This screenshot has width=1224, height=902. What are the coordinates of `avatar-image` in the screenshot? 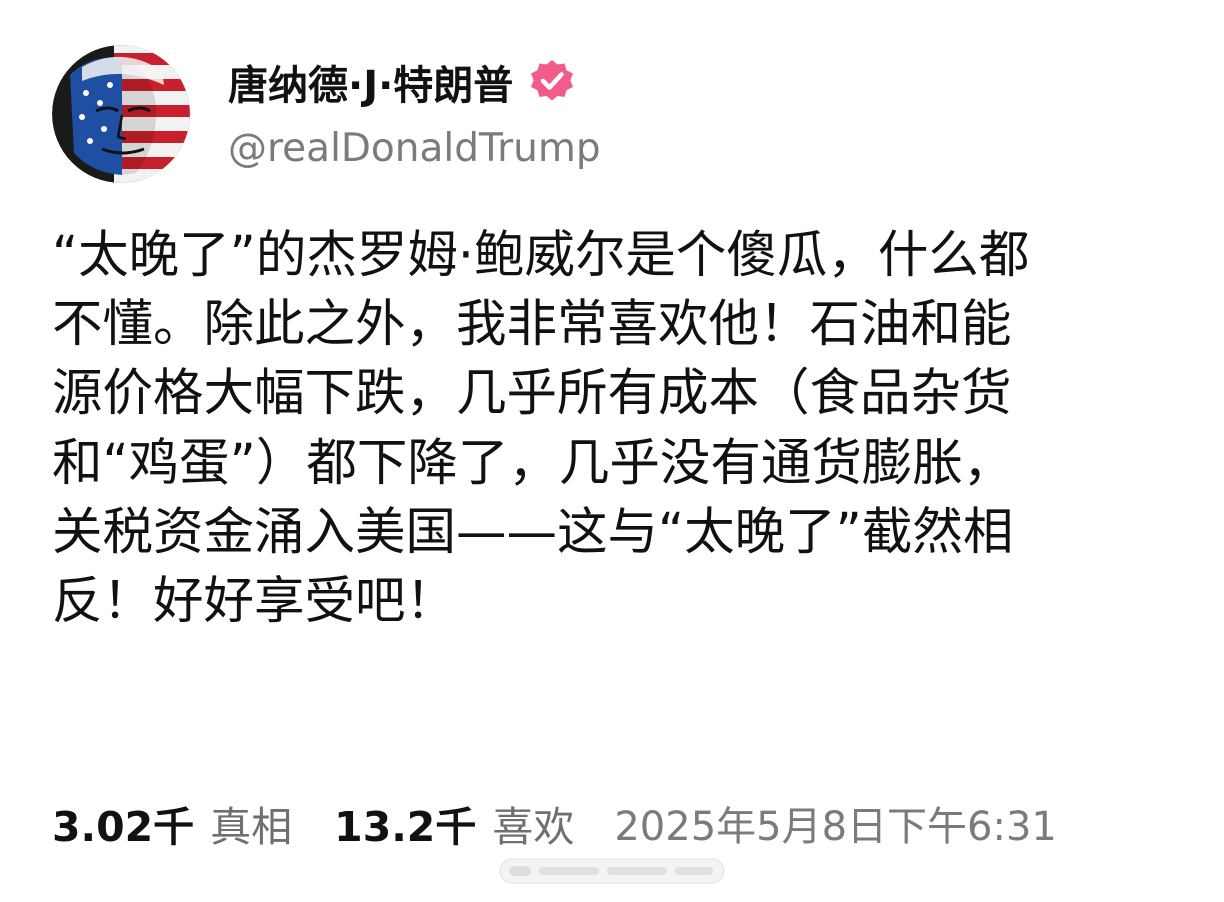 It's located at (121, 114).